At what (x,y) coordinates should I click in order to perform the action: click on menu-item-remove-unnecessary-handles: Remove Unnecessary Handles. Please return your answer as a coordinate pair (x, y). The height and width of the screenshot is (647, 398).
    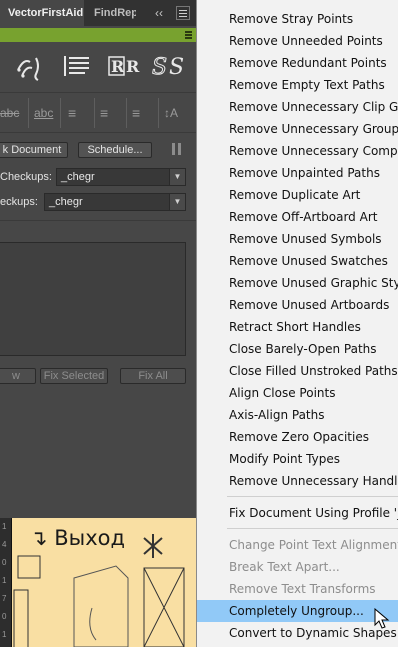
    Looking at the image, I should click on (297, 481).